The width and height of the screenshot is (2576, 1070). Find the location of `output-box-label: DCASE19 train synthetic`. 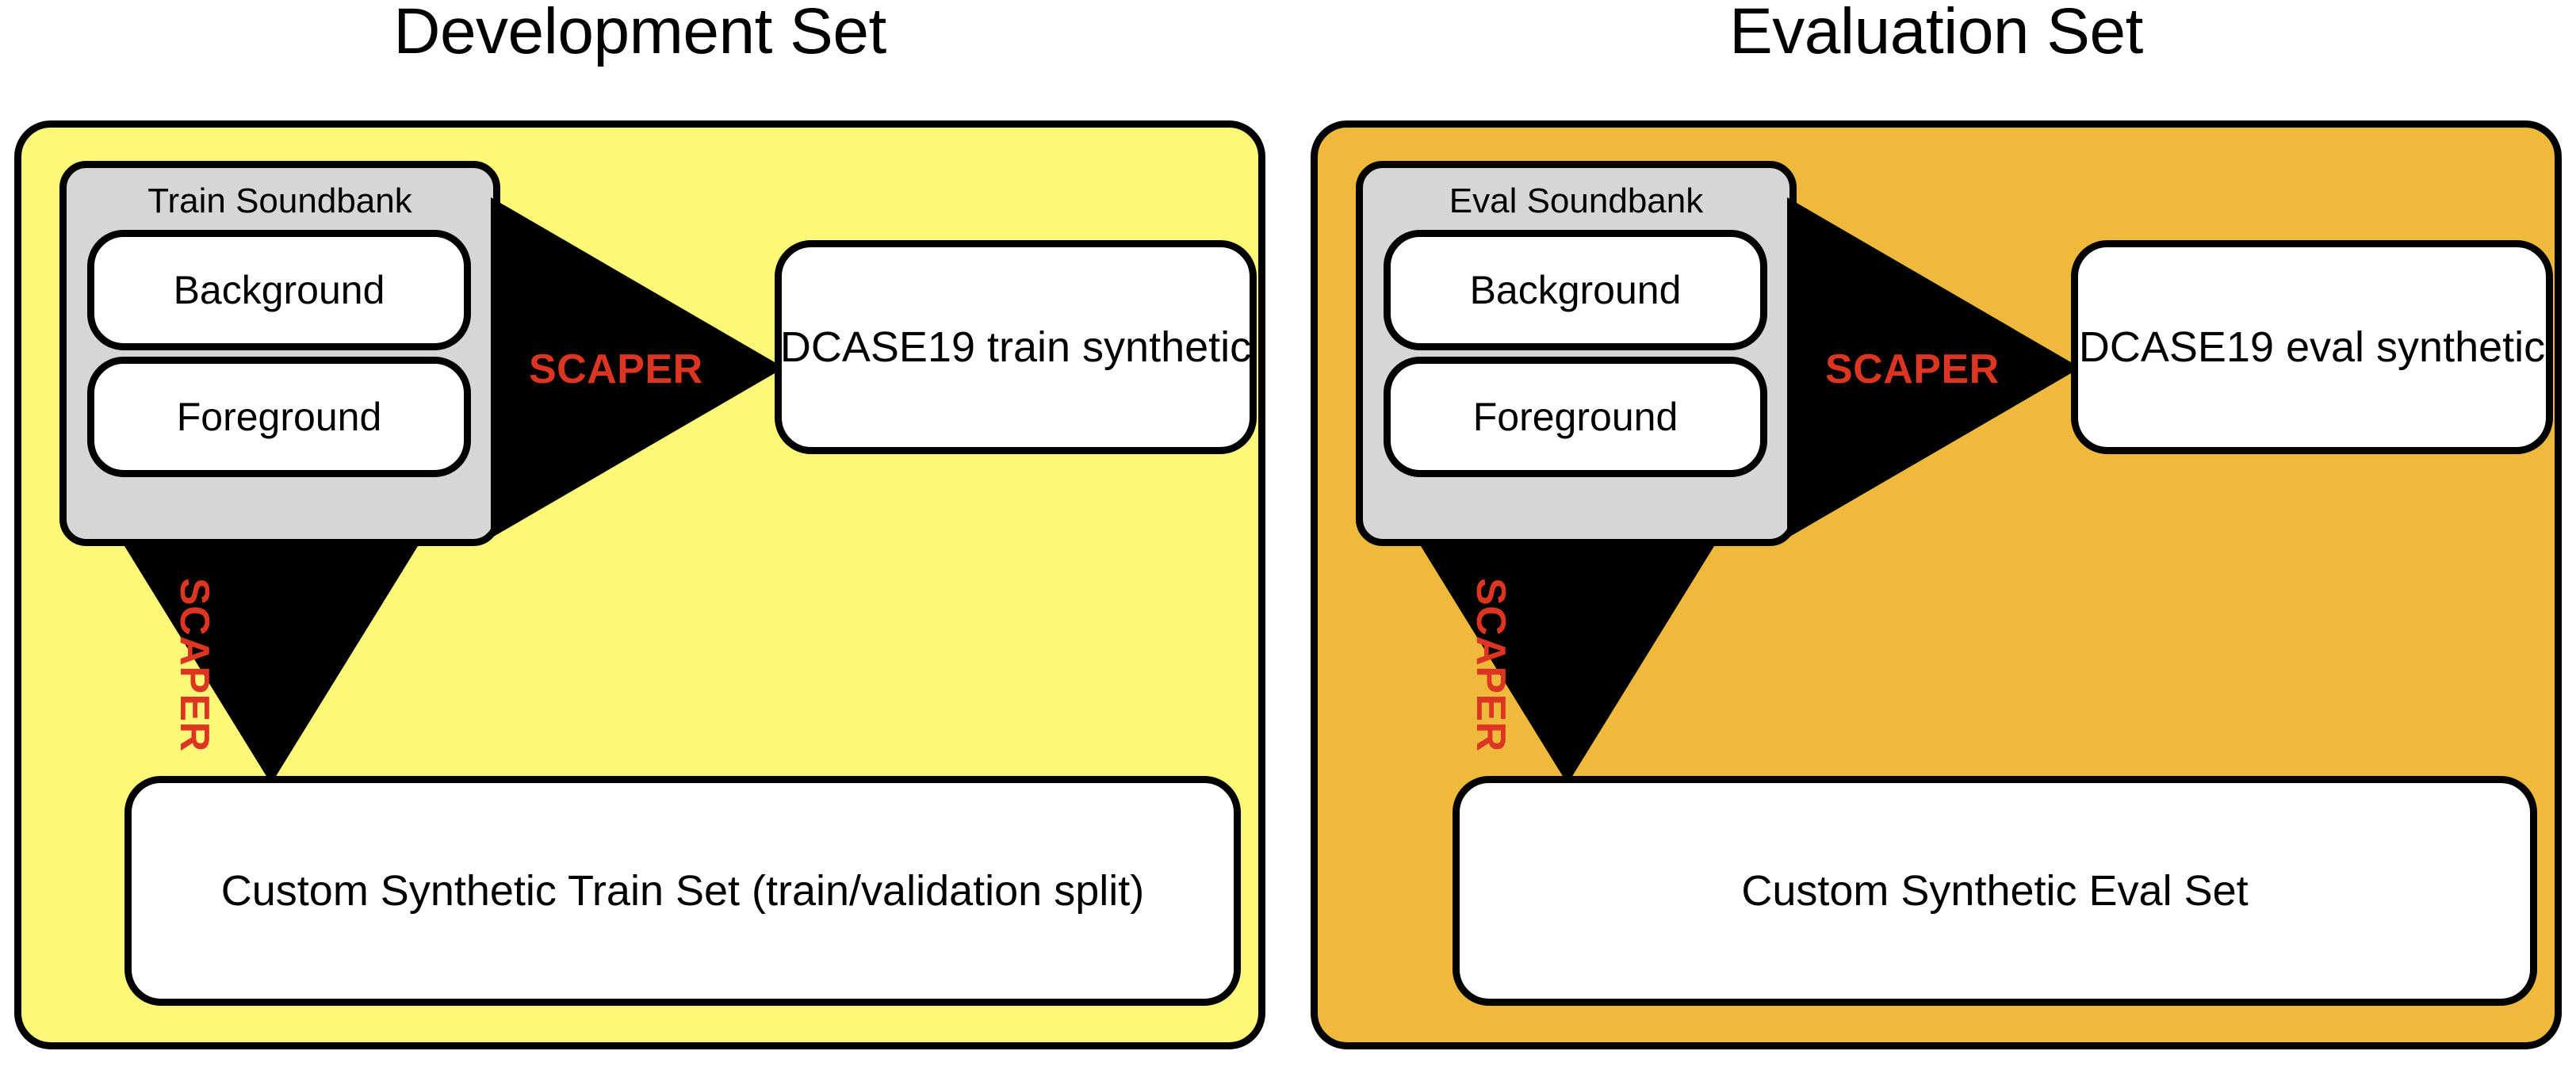

output-box-label: DCASE19 train synthetic is located at coordinates (1015, 347).